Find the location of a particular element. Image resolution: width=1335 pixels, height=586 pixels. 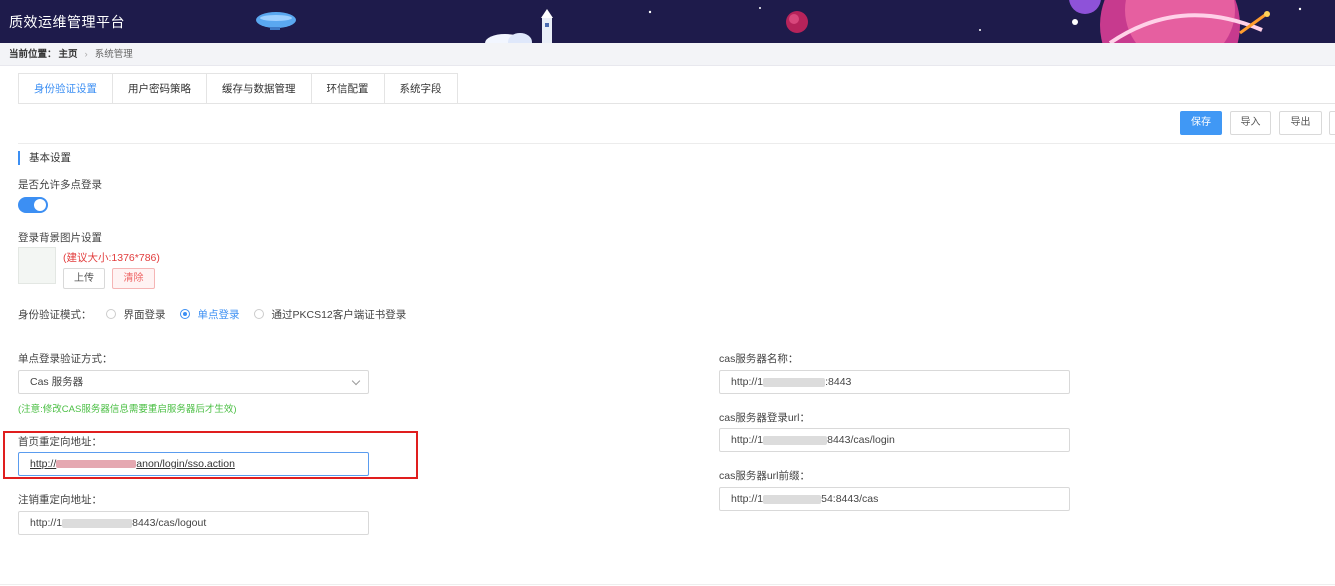

sso-method-value: Cas 服务器 is located at coordinates (57, 382).